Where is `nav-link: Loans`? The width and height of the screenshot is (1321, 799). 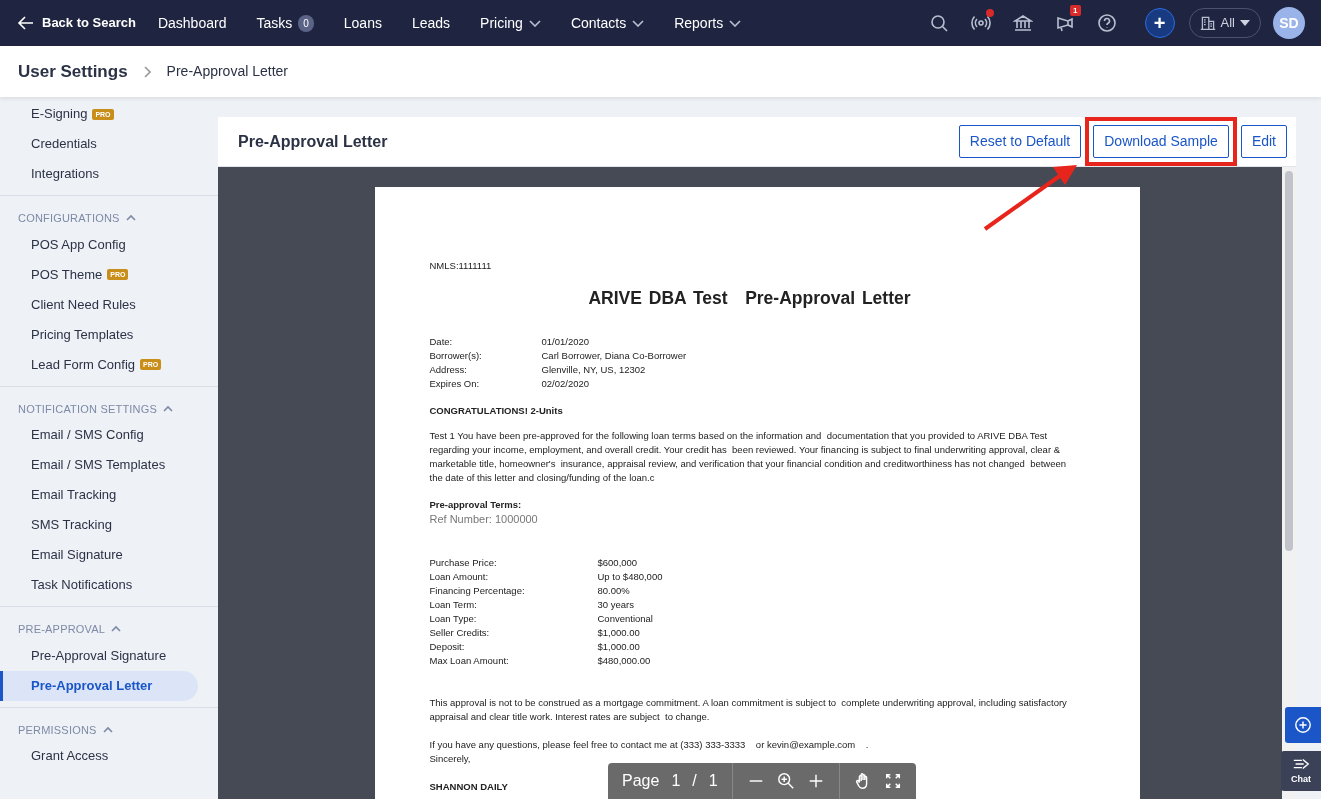 nav-link: Loans is located at coordinates (362, 23).